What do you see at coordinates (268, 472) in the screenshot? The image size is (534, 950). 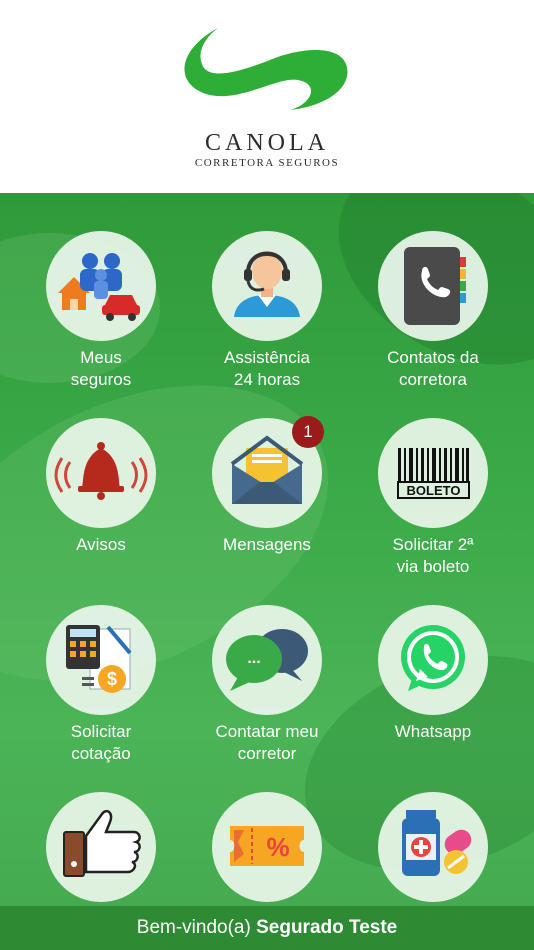 I see `tile-icon-circle: 1` at bounding box center [268, 472].